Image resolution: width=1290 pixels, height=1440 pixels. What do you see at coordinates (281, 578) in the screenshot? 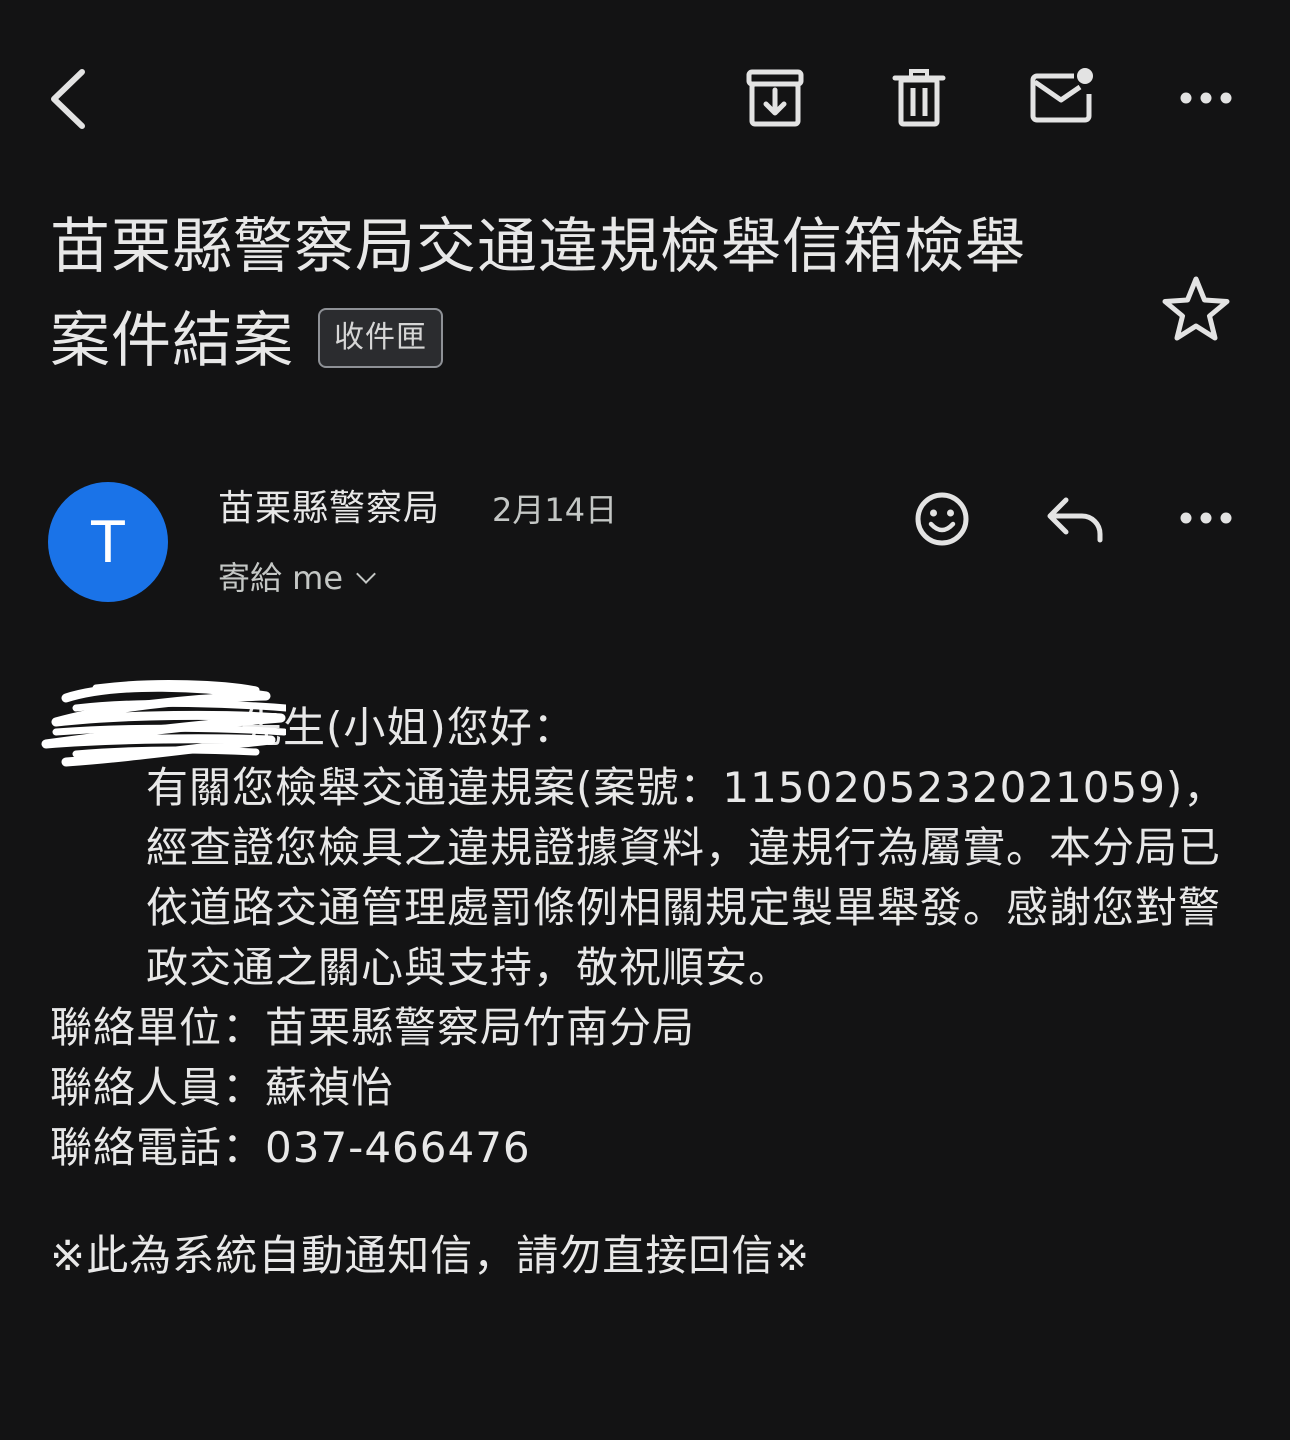
I see `recipient-label: 寄給 me` at bounding box center [281, 578].